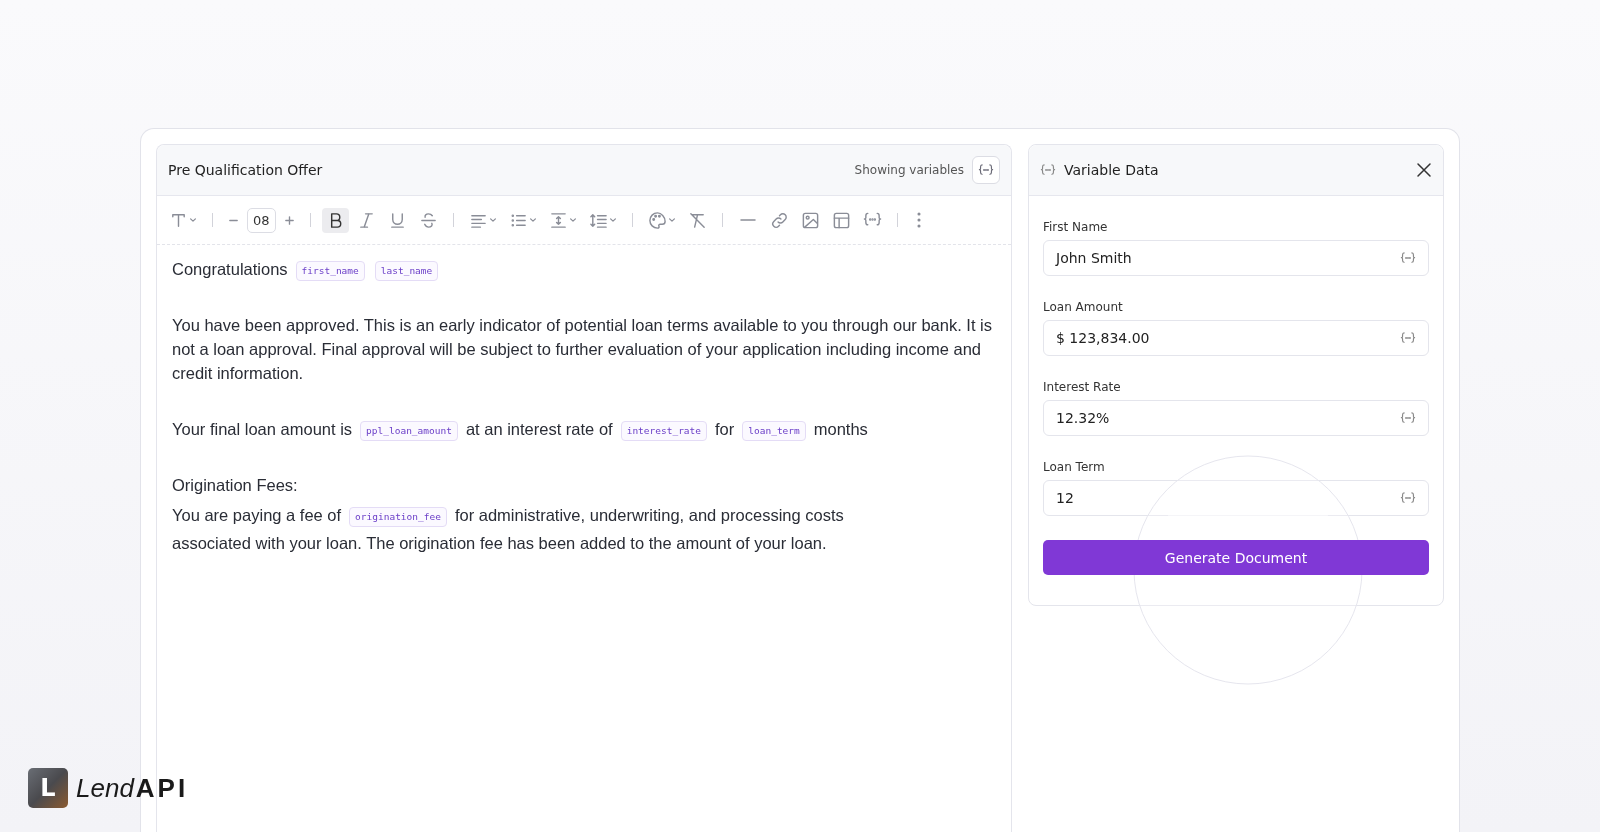  Describe the element at coordinates (289, 220) in the screenshot. I see `plus-icon` at that location.